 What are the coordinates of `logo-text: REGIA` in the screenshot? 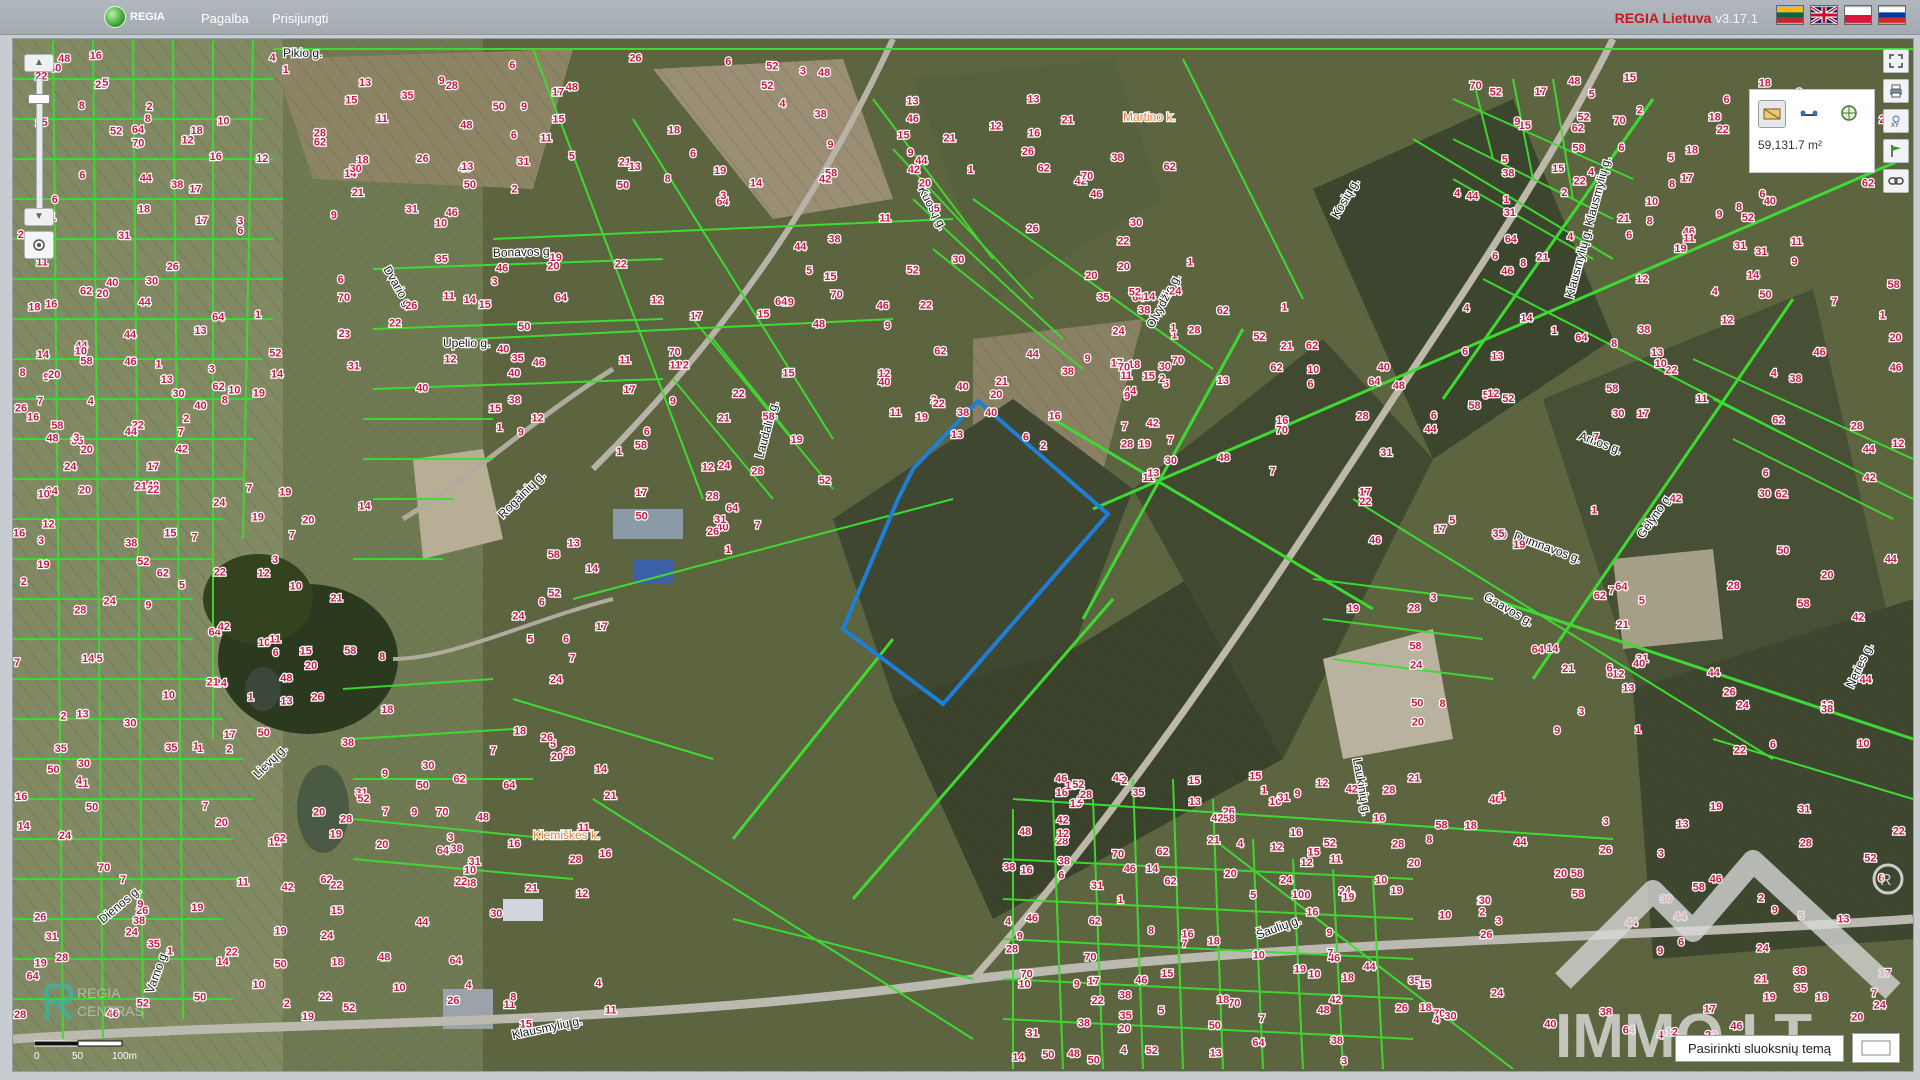 It's located at (147, 17).